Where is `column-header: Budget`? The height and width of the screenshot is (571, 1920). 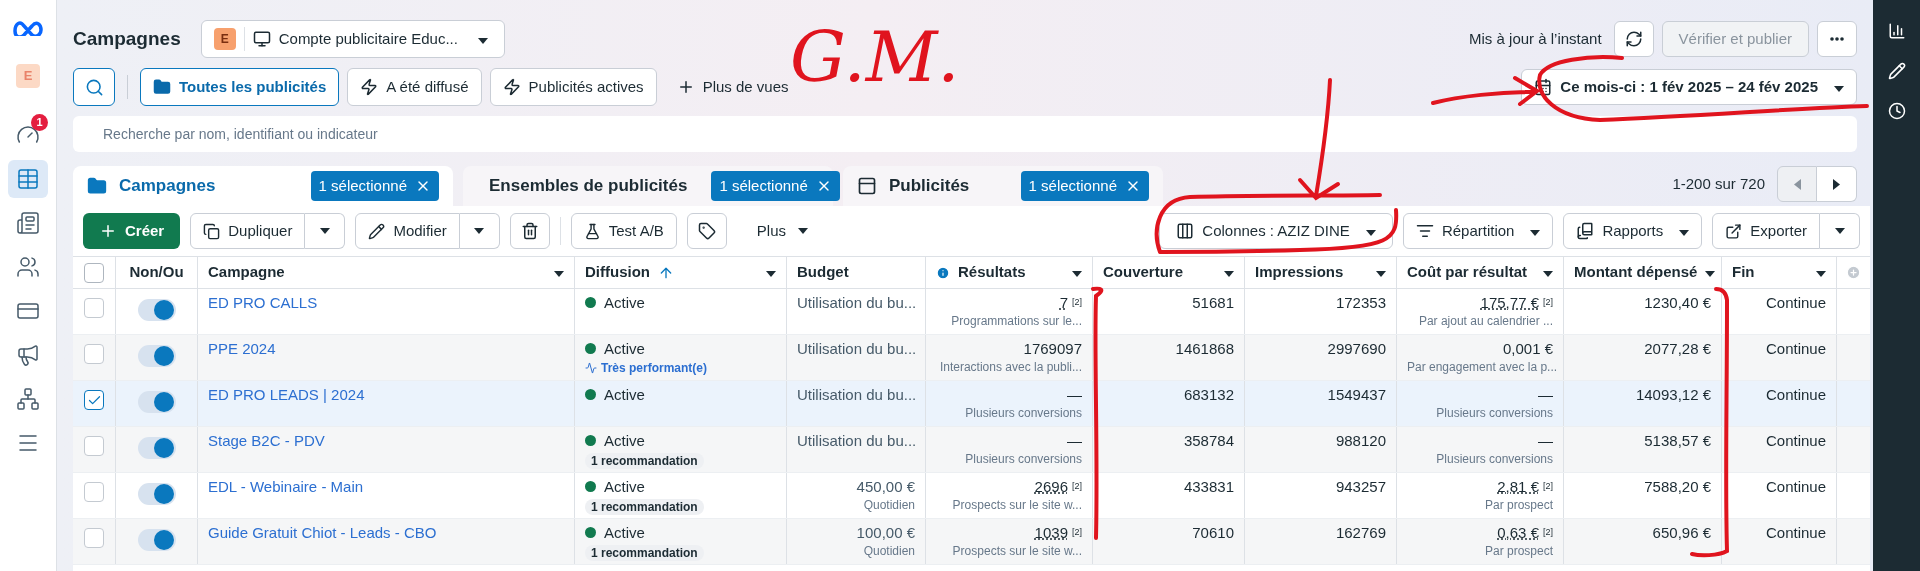
column-header: Budget is located at coordinates (856, 272).